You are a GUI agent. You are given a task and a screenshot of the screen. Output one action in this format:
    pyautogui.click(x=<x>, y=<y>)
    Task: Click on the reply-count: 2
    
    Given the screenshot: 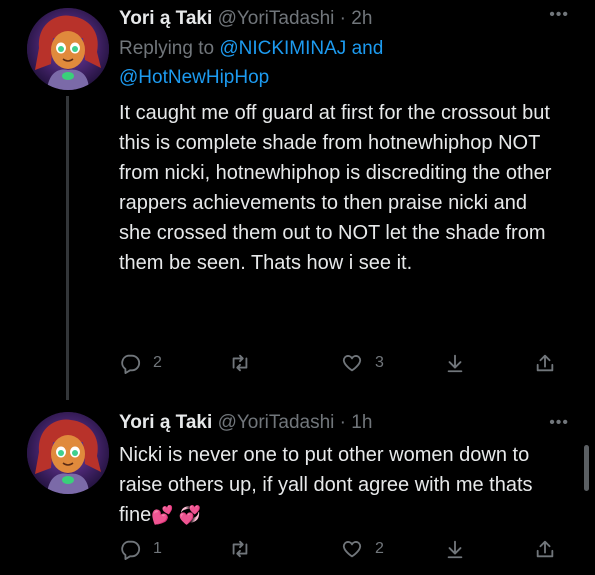 What is the action you would take?
    pyautogui.click(x=157, y=362)
    